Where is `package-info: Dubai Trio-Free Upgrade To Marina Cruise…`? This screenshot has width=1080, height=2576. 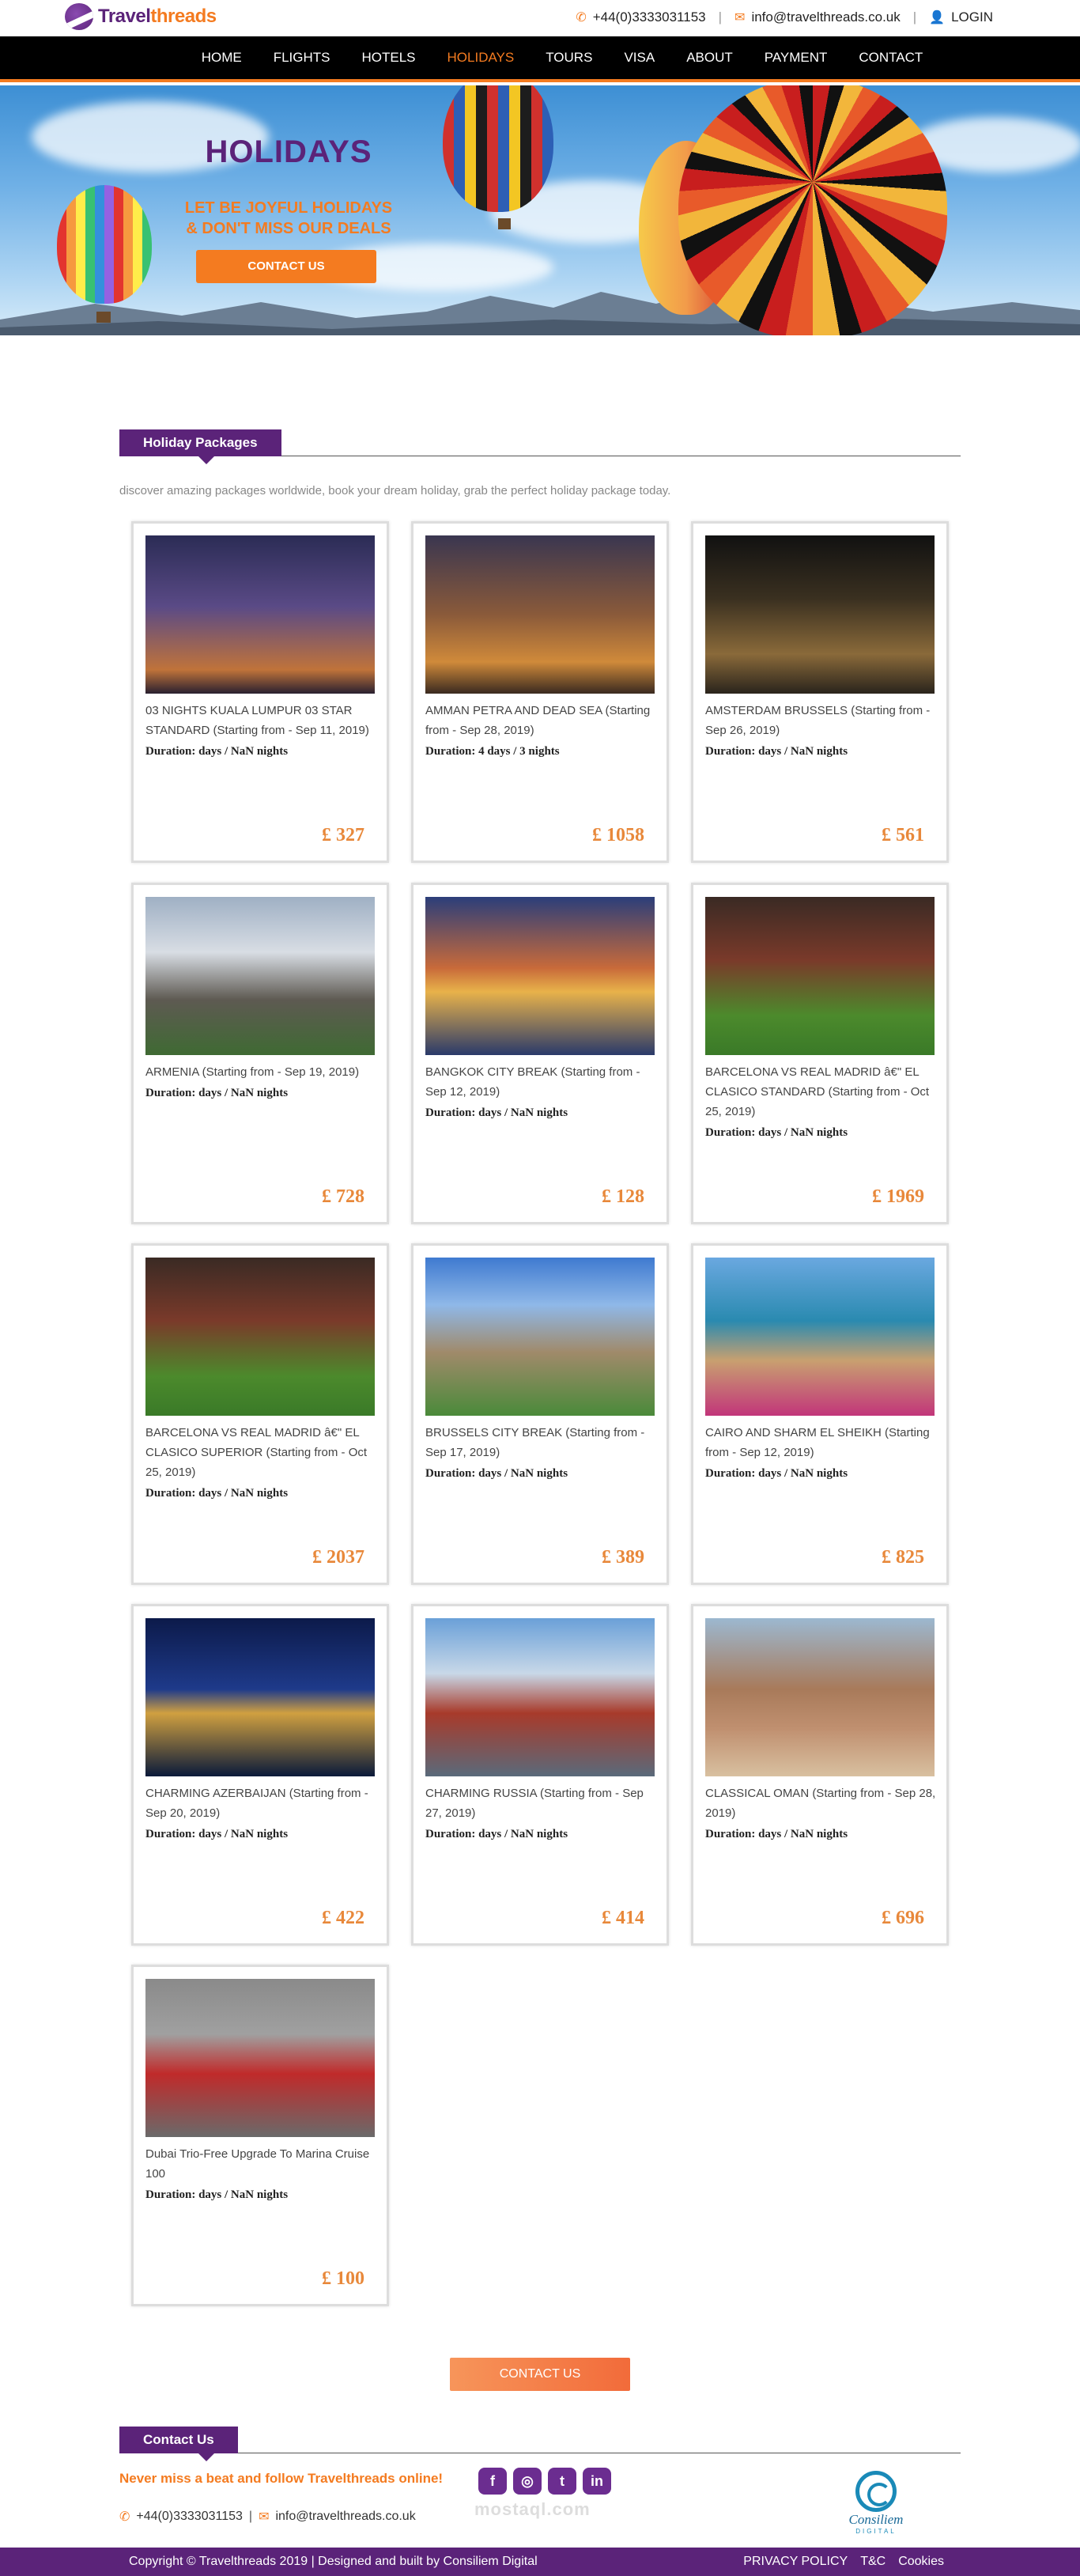 package-info: Dubai Trio-Free Upgrade To Marina Cruise… is located at coordinates (260, 2174).